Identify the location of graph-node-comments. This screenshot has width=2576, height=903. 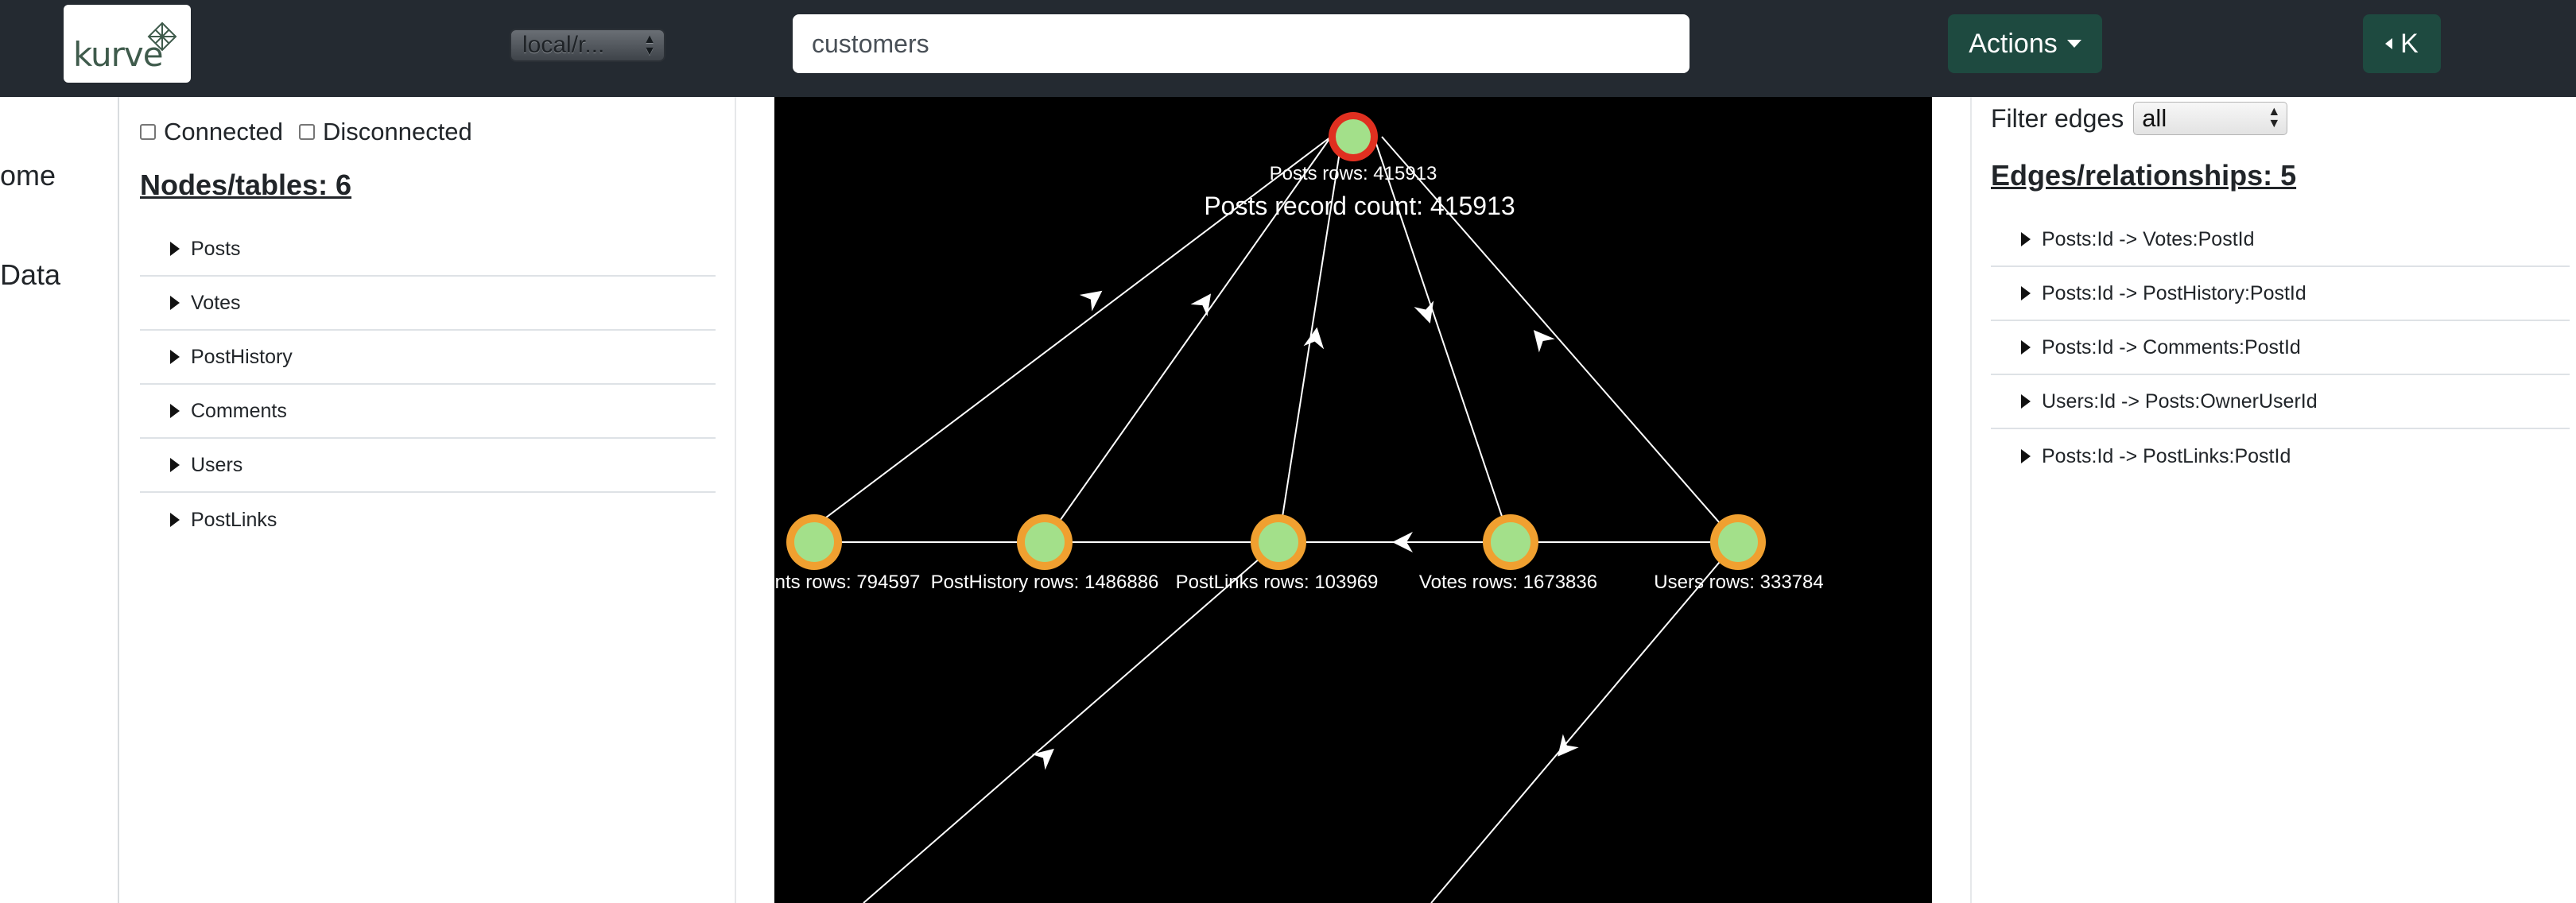
(814, 542).